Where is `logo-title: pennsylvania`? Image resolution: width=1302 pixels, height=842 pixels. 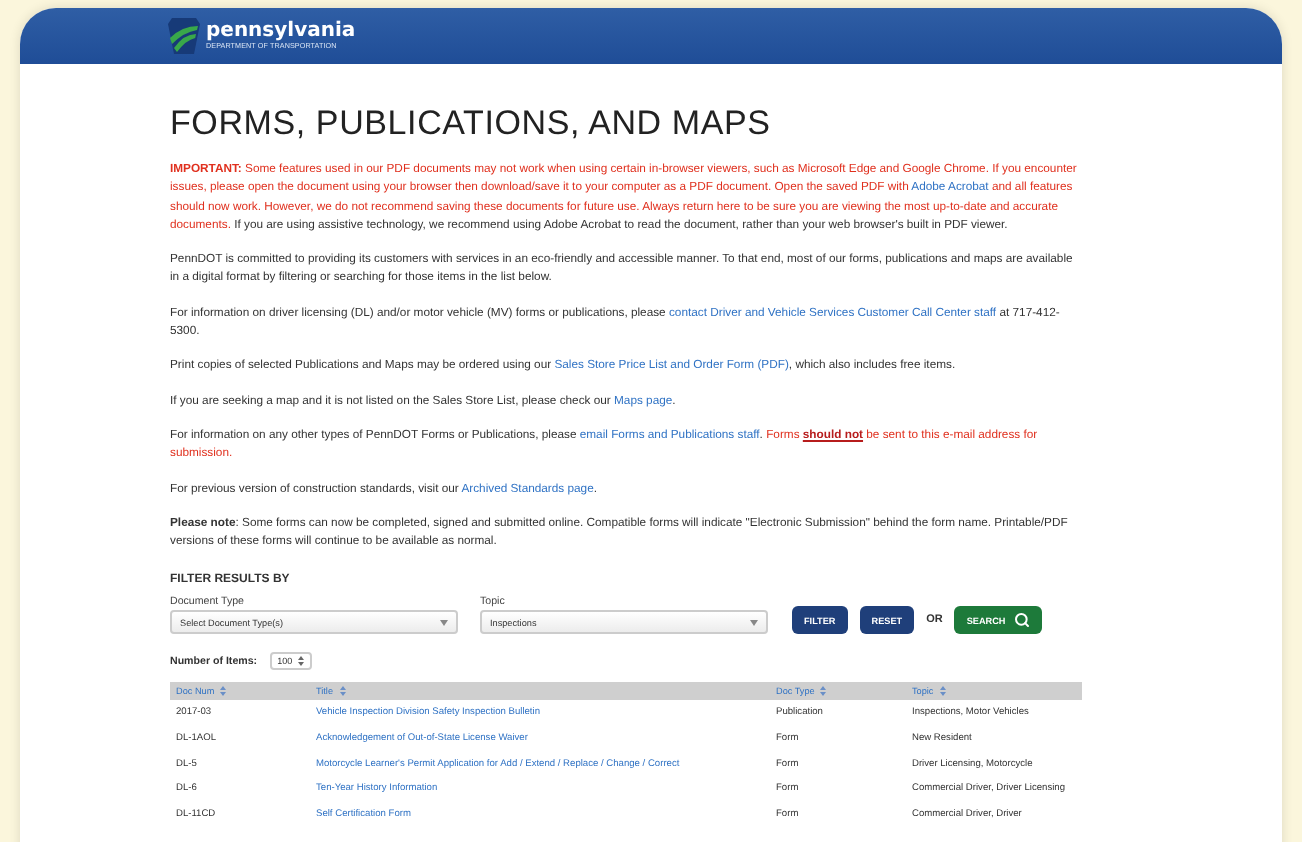
logo-title: pennsylvania is located at coordinates (281, 31).